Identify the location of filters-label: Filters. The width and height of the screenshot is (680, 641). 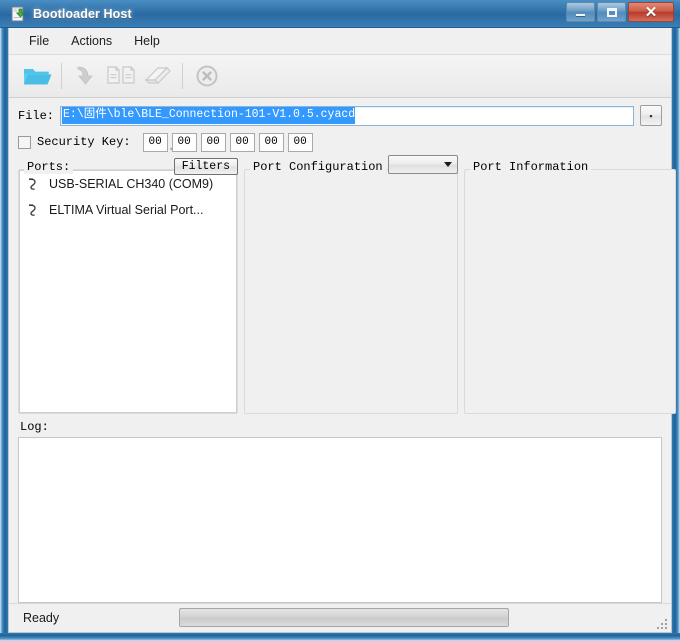
(205, 166).